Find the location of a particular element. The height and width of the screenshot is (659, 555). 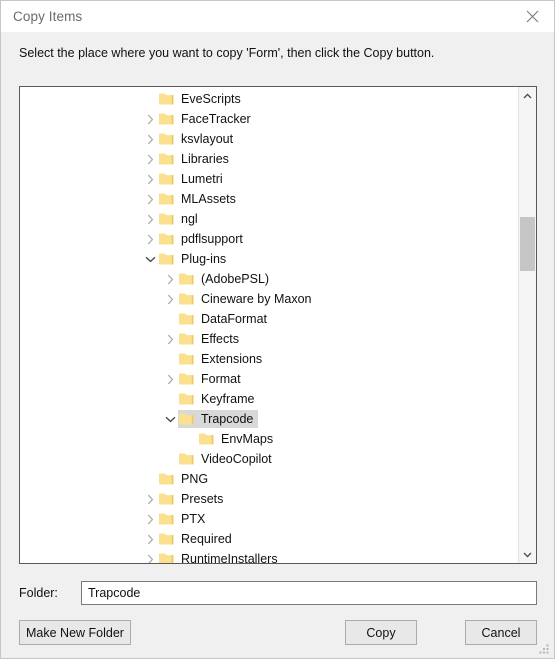

tree-row: Extensions is located at coordinates (269, 359).